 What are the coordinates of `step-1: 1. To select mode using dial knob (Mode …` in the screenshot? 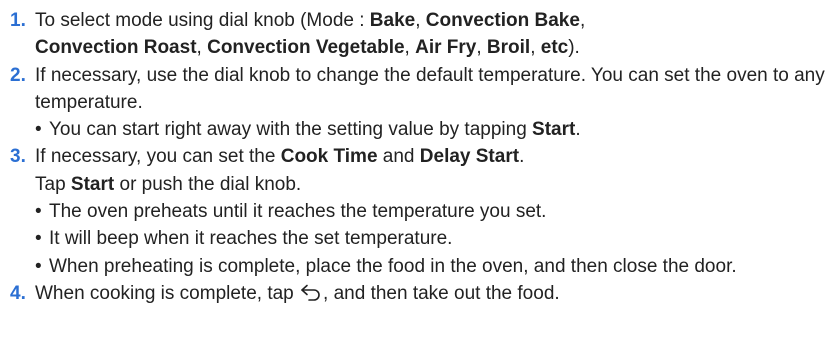 It's located at (417, 34).